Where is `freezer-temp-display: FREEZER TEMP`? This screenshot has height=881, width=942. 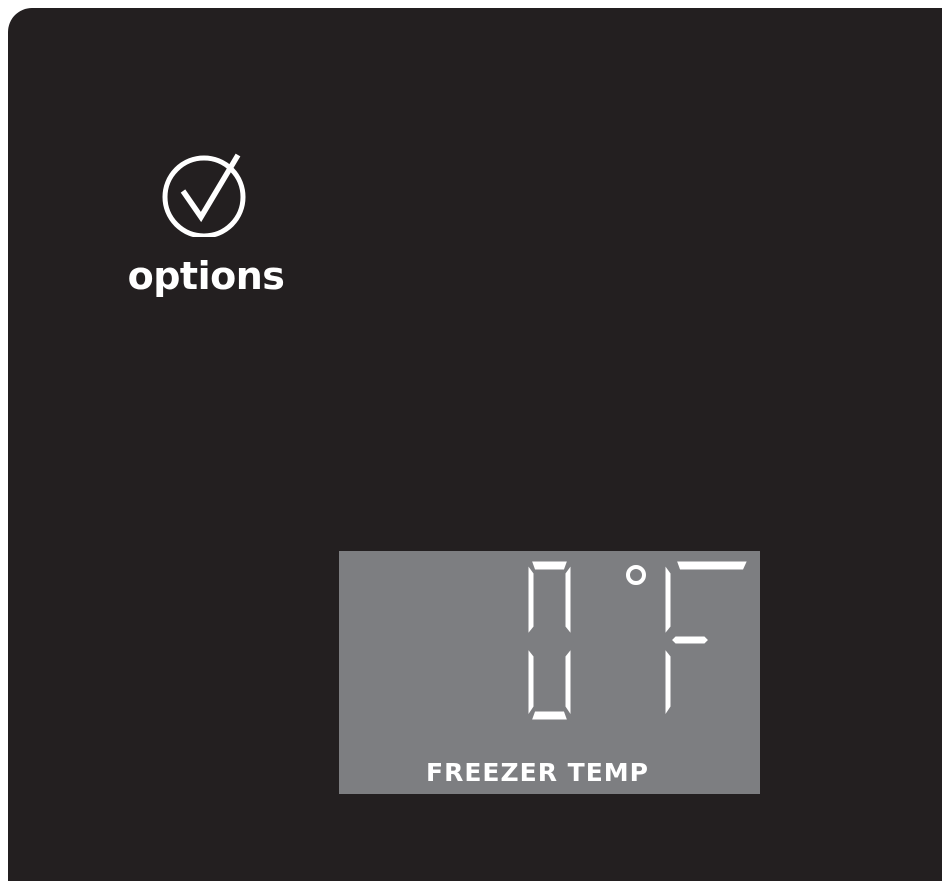 freezer-temp-display: FREEZER TEMP is located at coordinates (549, 672).